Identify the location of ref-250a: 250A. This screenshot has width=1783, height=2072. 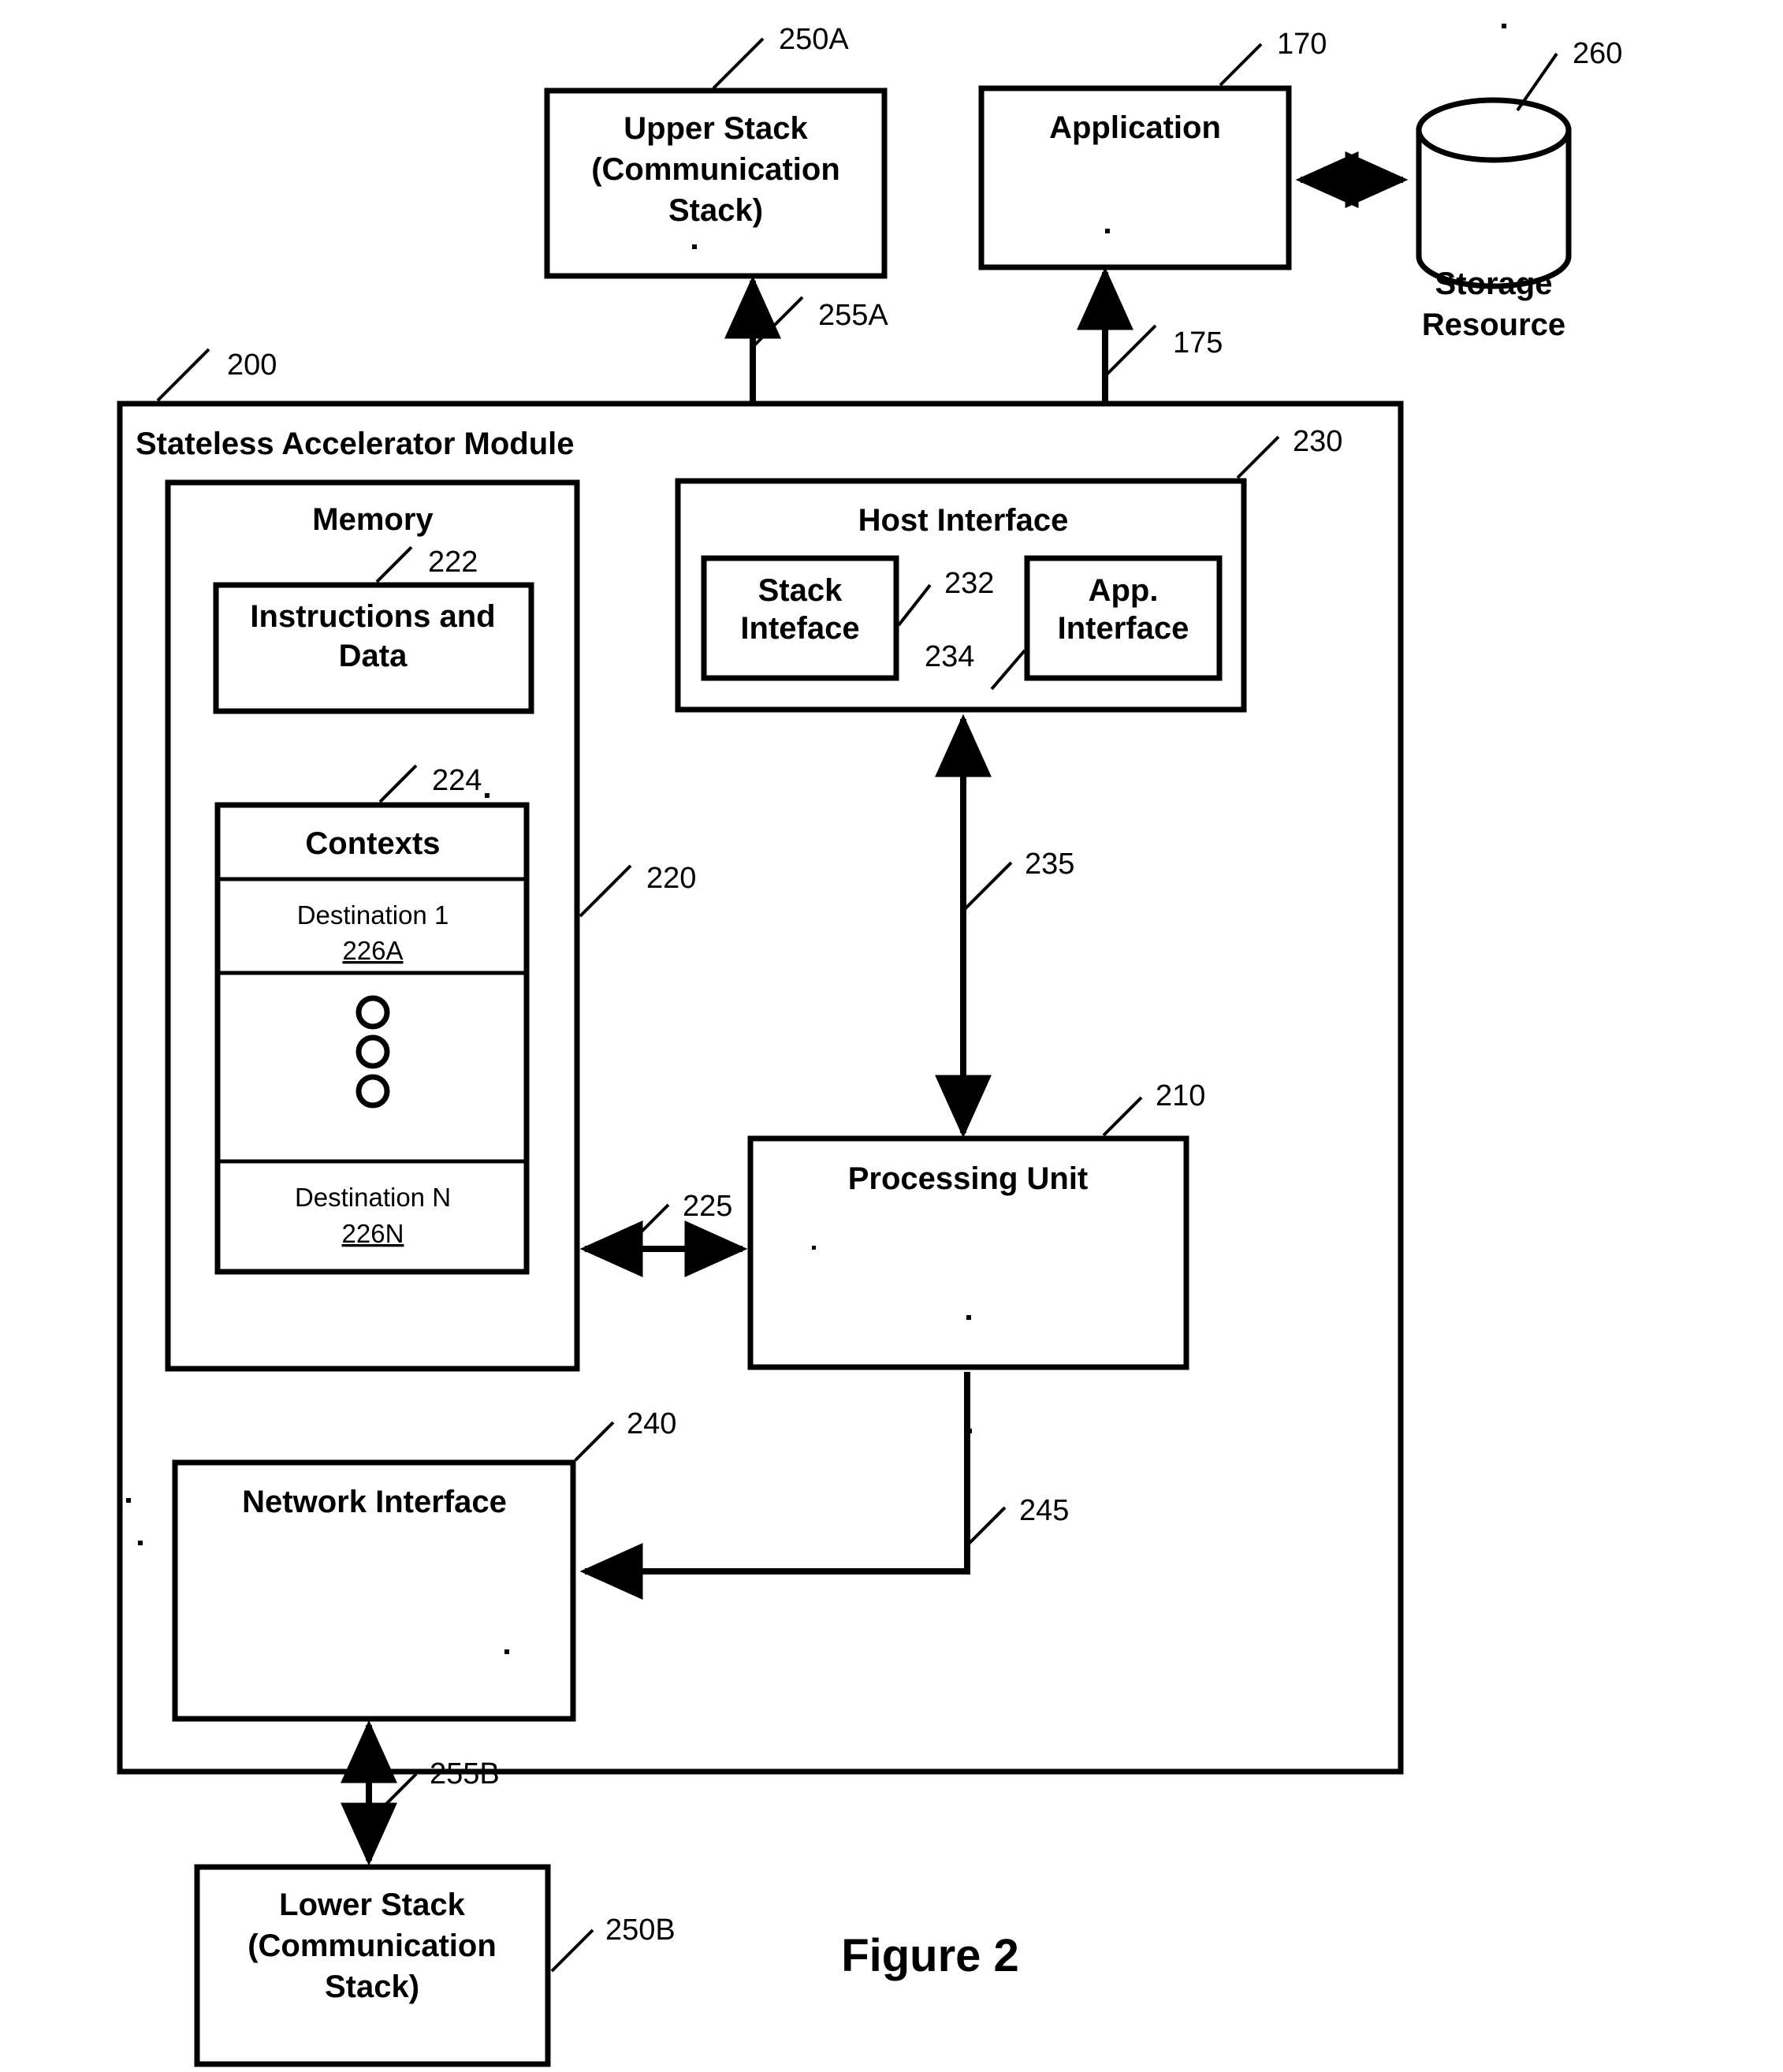
(814, 39).